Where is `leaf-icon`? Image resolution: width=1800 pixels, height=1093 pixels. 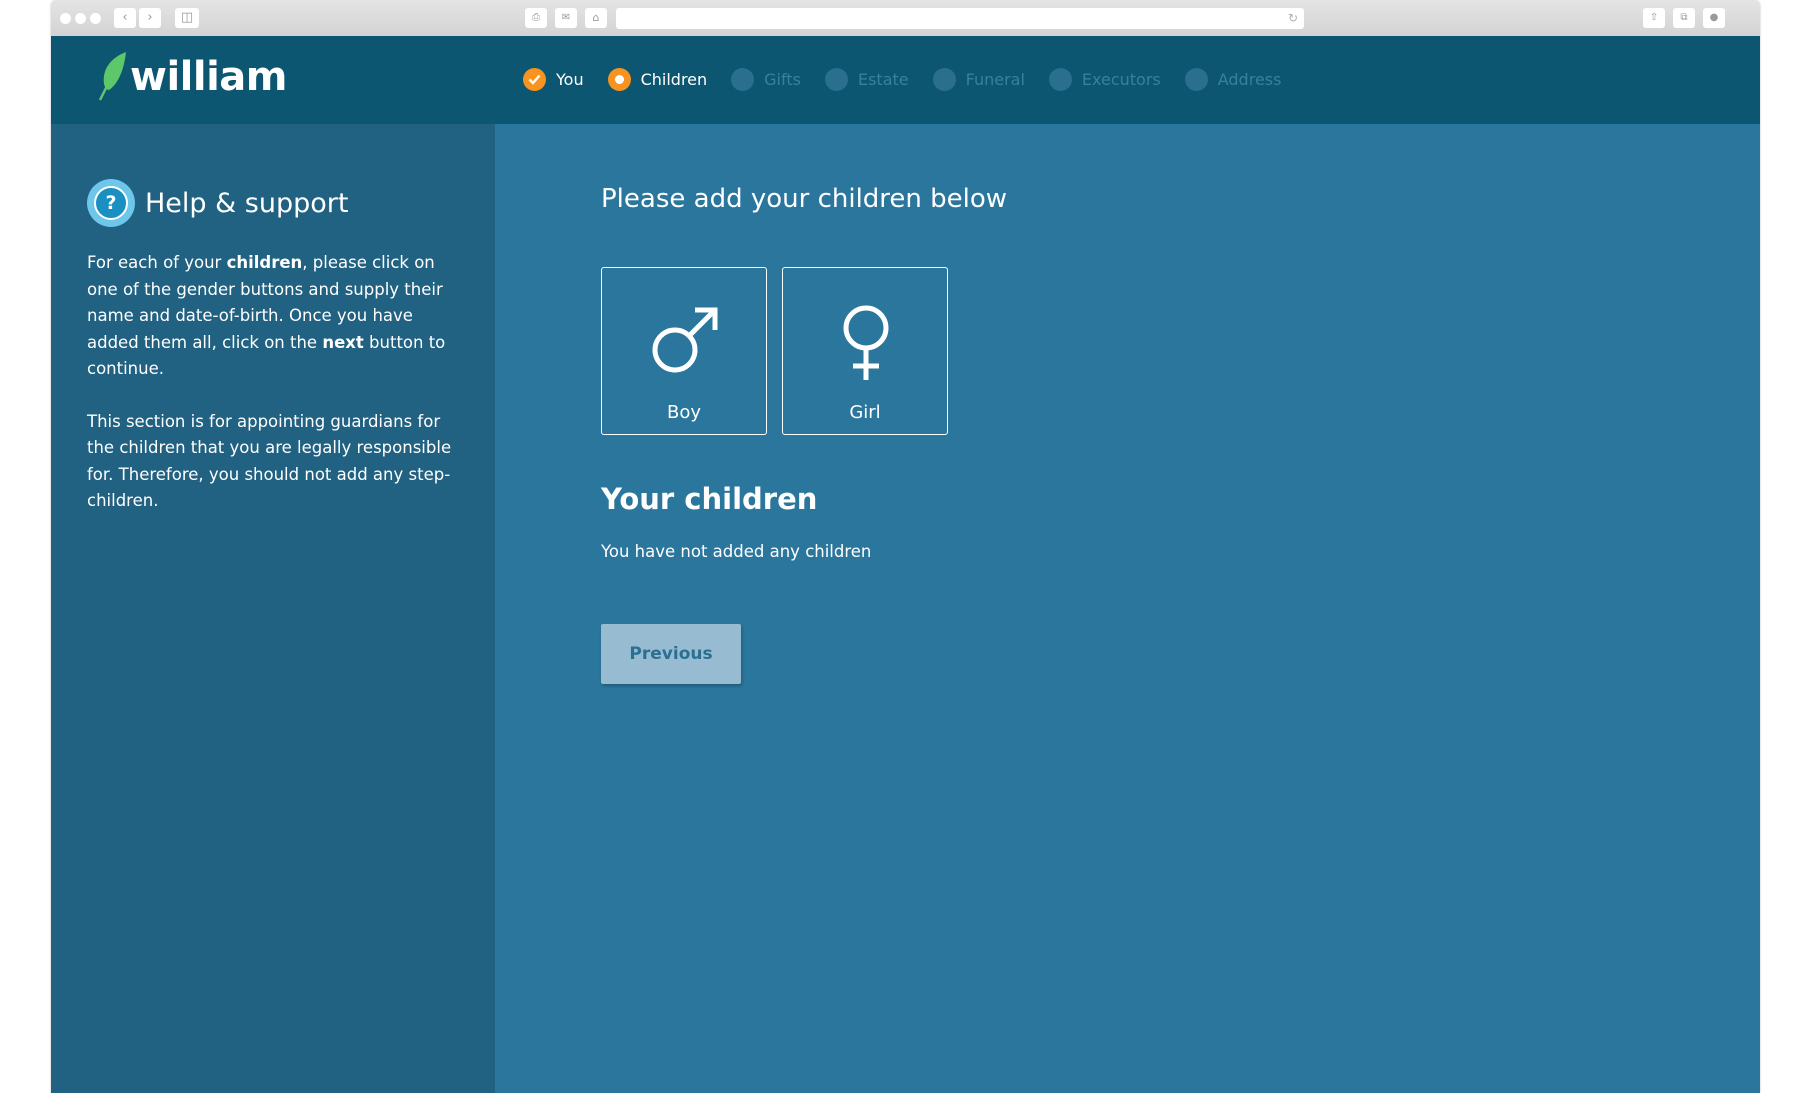 leaf-icon is located at coordinates (112, 76).